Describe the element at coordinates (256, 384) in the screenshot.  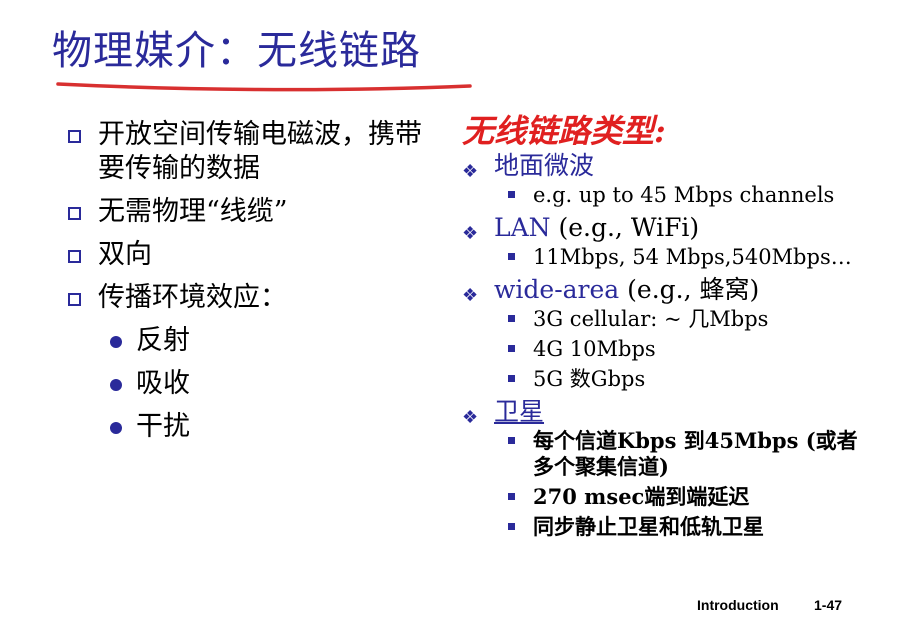
I see `left-sub-bullet: 吸收` at that location.